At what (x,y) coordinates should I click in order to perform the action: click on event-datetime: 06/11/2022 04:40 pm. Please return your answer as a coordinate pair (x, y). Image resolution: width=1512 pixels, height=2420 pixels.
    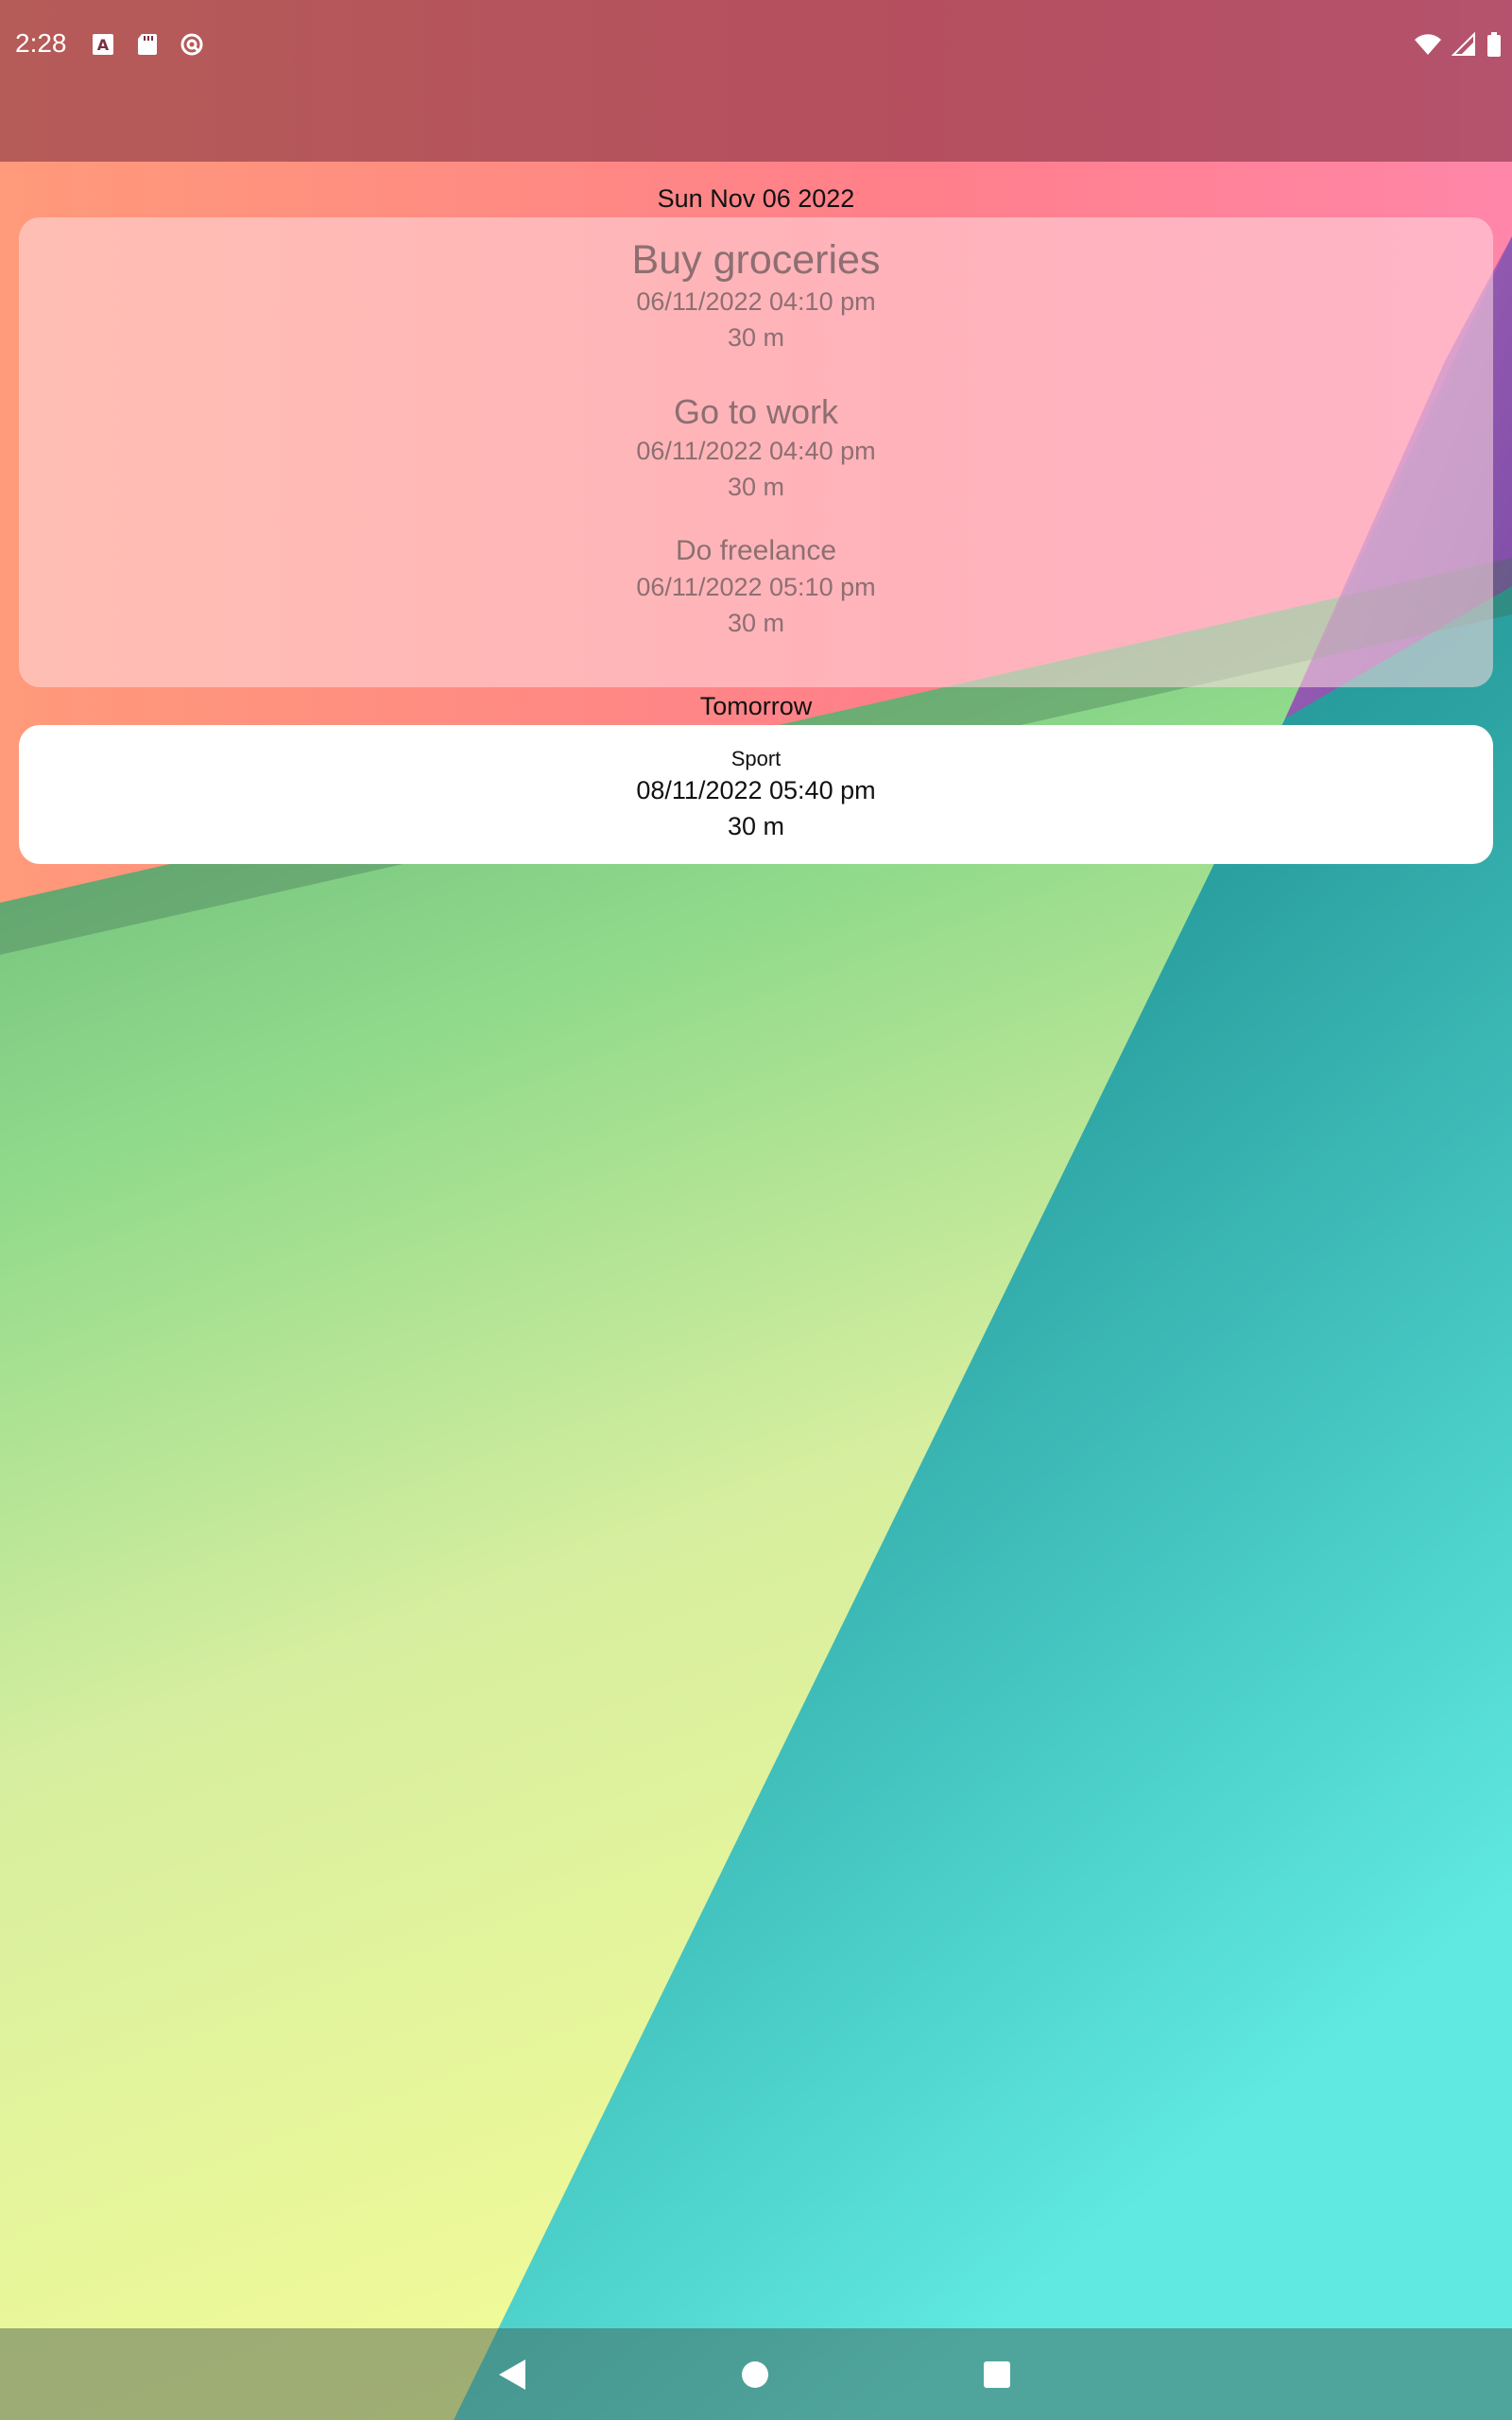
    Looking at the image, I should click on (756, 451).